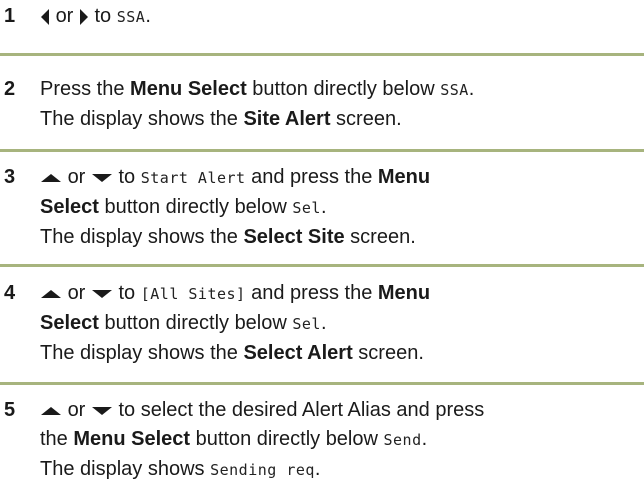 This screenshot has width=644, height=502. What do you see at coordinates (342, 208) in the screenshot?
I see `step-3-line-2: Select button directly below Sel.` at bounding box center [342, 208].